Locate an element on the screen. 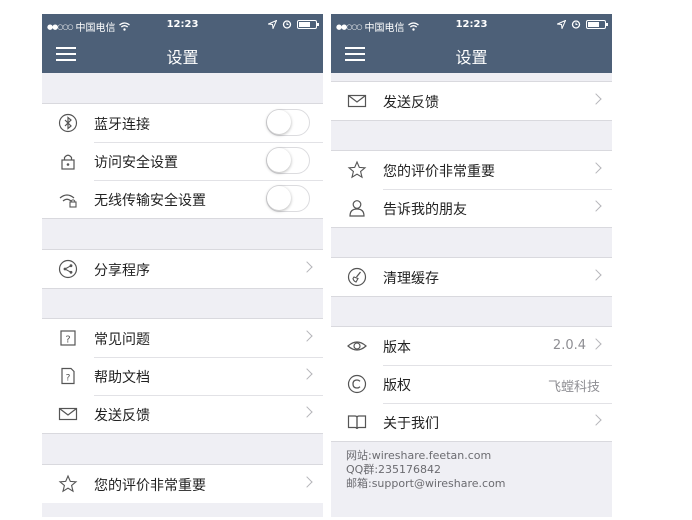  email-text: 邮箱:support@wireshare.com is located at coordinates (426, 483).